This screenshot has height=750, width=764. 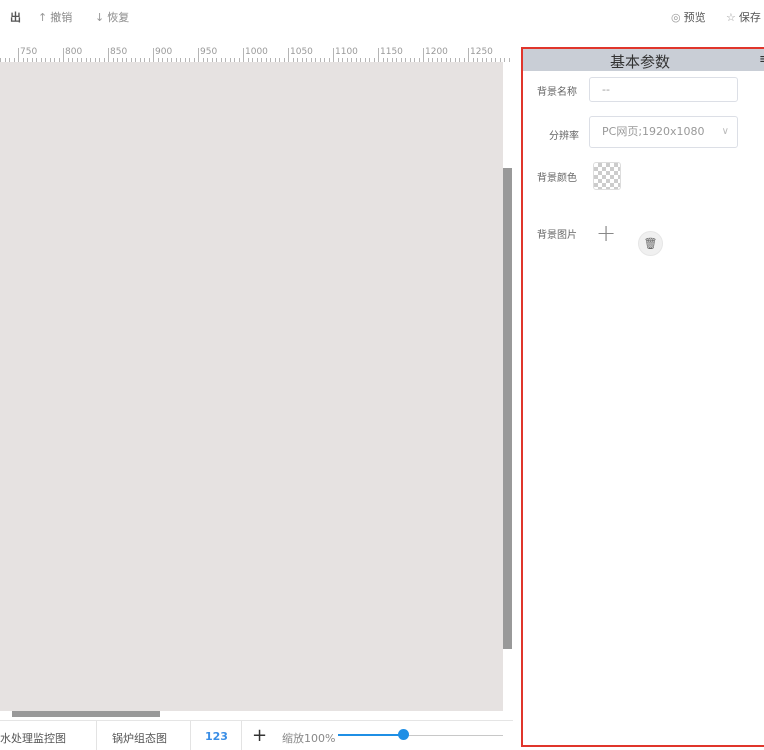 What do you see at coordinates (29, 52) in the screenshot?
I see `ruler-label: 750` at bounding box center [29, 52].